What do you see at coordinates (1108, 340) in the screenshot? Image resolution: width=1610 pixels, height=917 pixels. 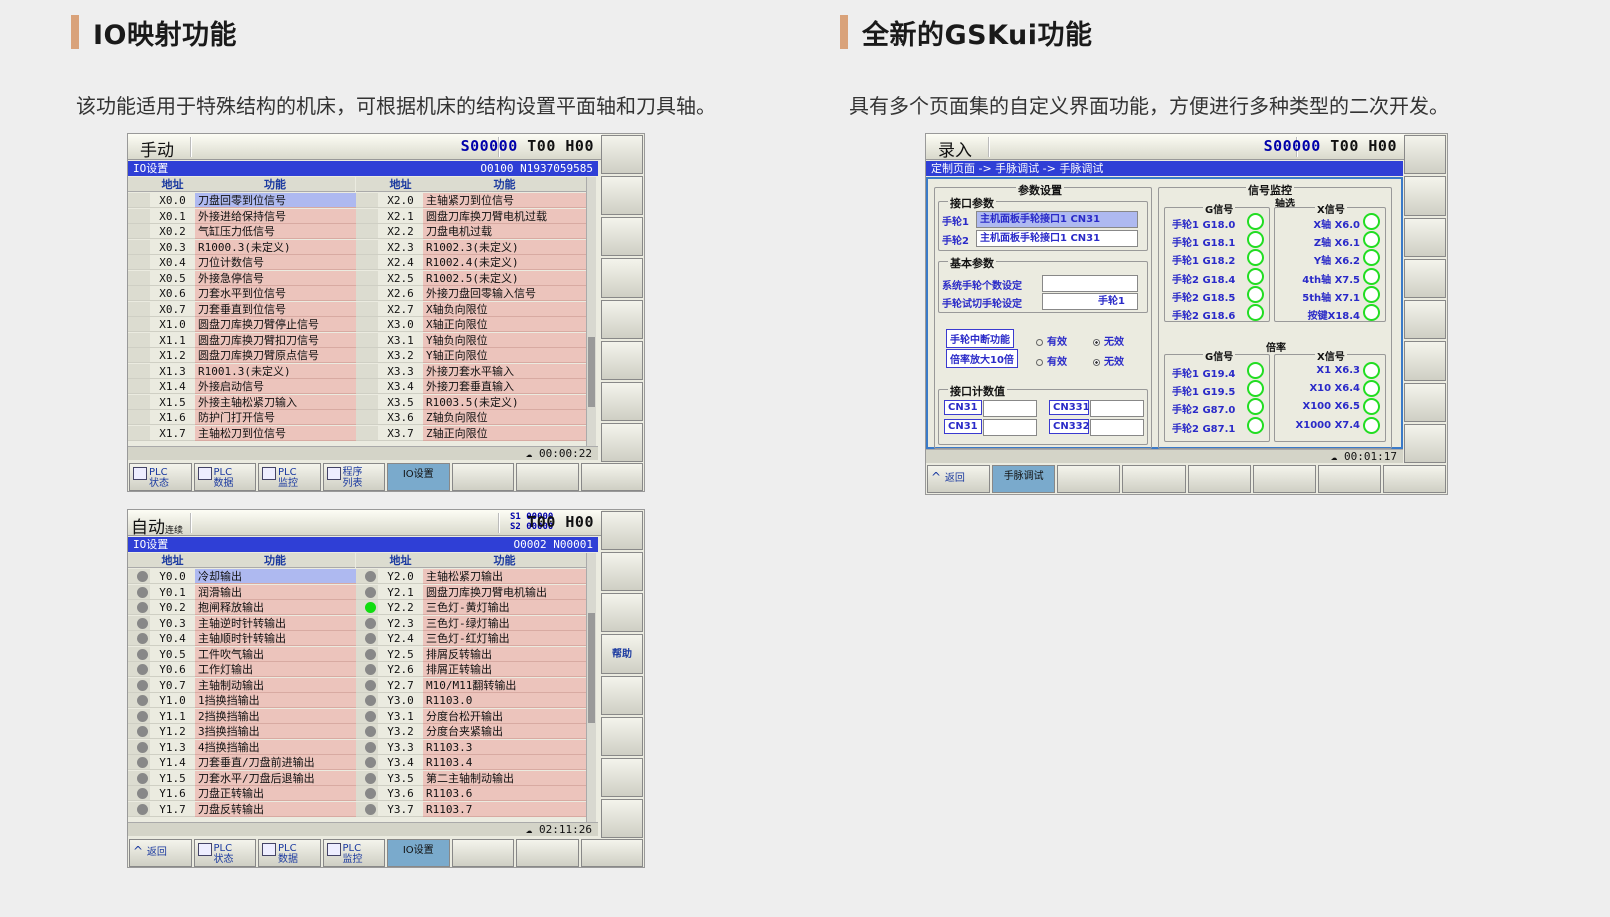 I see `interrupt-invalid-radio: 无效` at bounding box center [1108, 340].